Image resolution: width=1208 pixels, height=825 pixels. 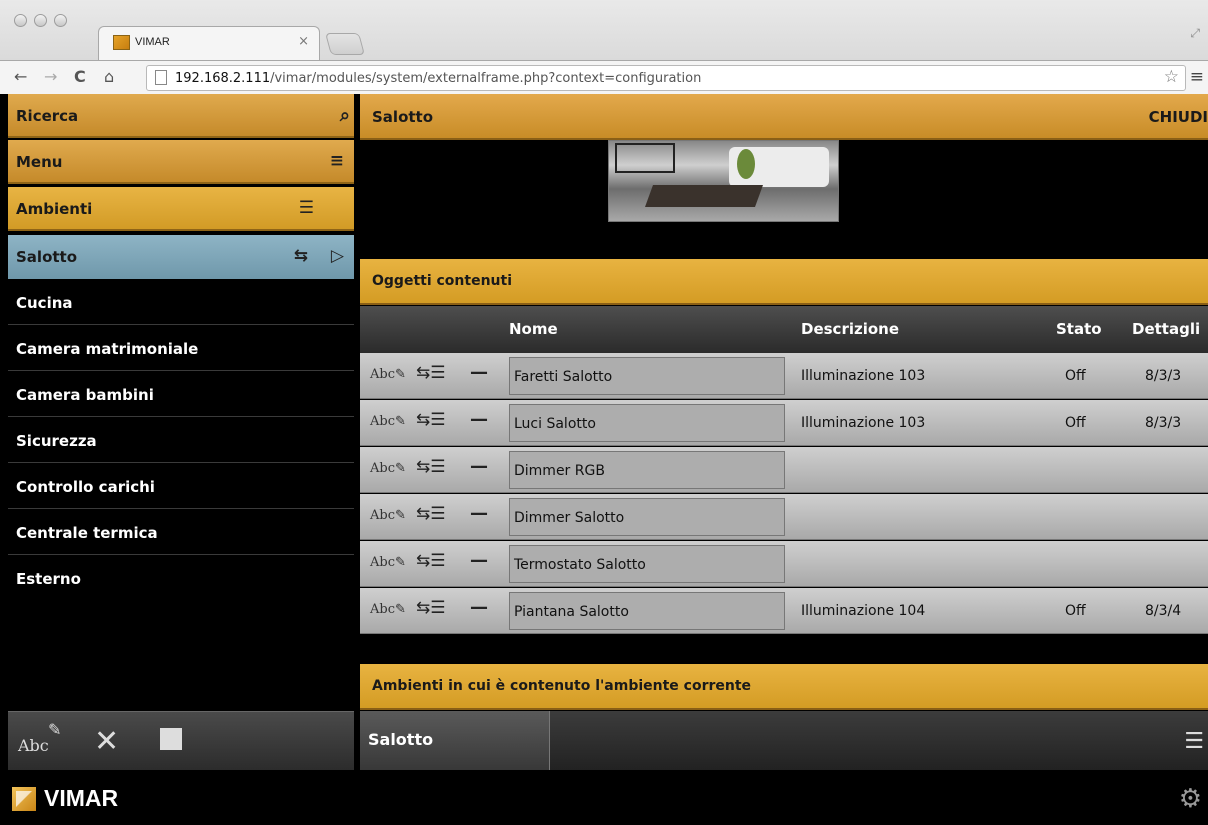 I want to click on search-icon: ⌕, so click(x=345, y=115).